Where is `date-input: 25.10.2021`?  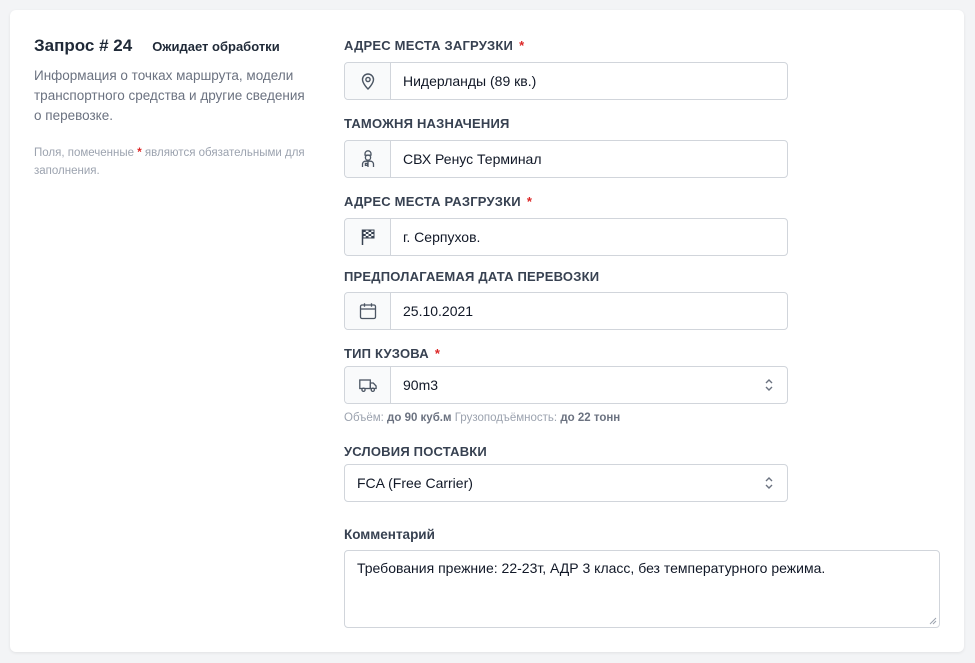
date-input: 25.10.2021 is located at coordinates (589, 311).